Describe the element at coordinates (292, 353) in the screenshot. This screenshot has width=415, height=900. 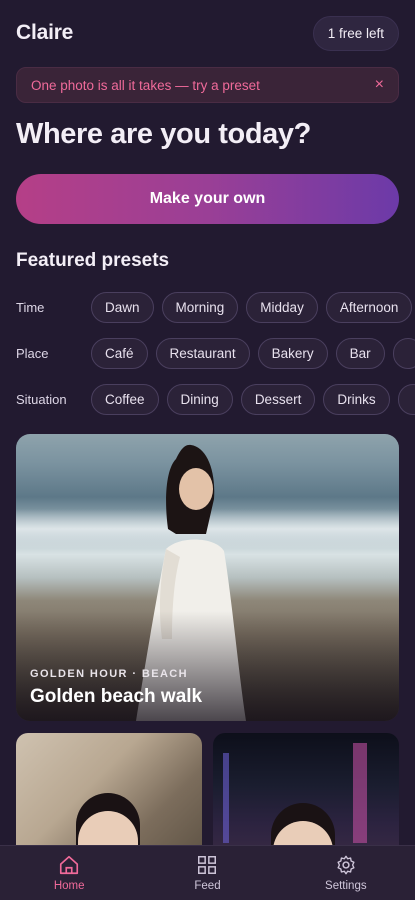
I see `chip-bakery: Bakery` at that location.